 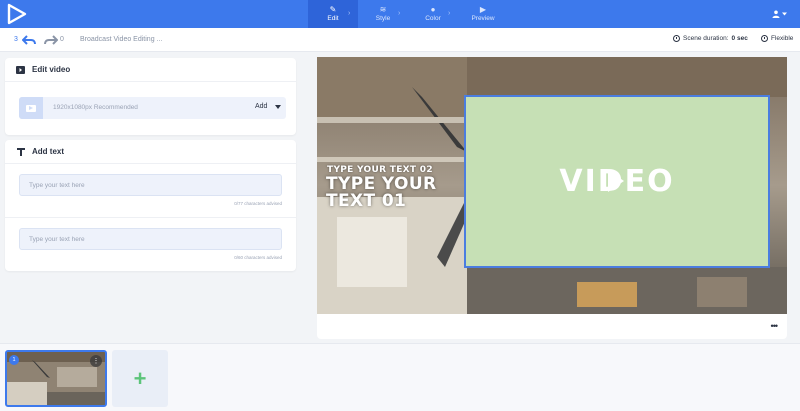 I want to click on video-upload-row: 1920x1080px Recommended Add, so click(x=152, y=108).